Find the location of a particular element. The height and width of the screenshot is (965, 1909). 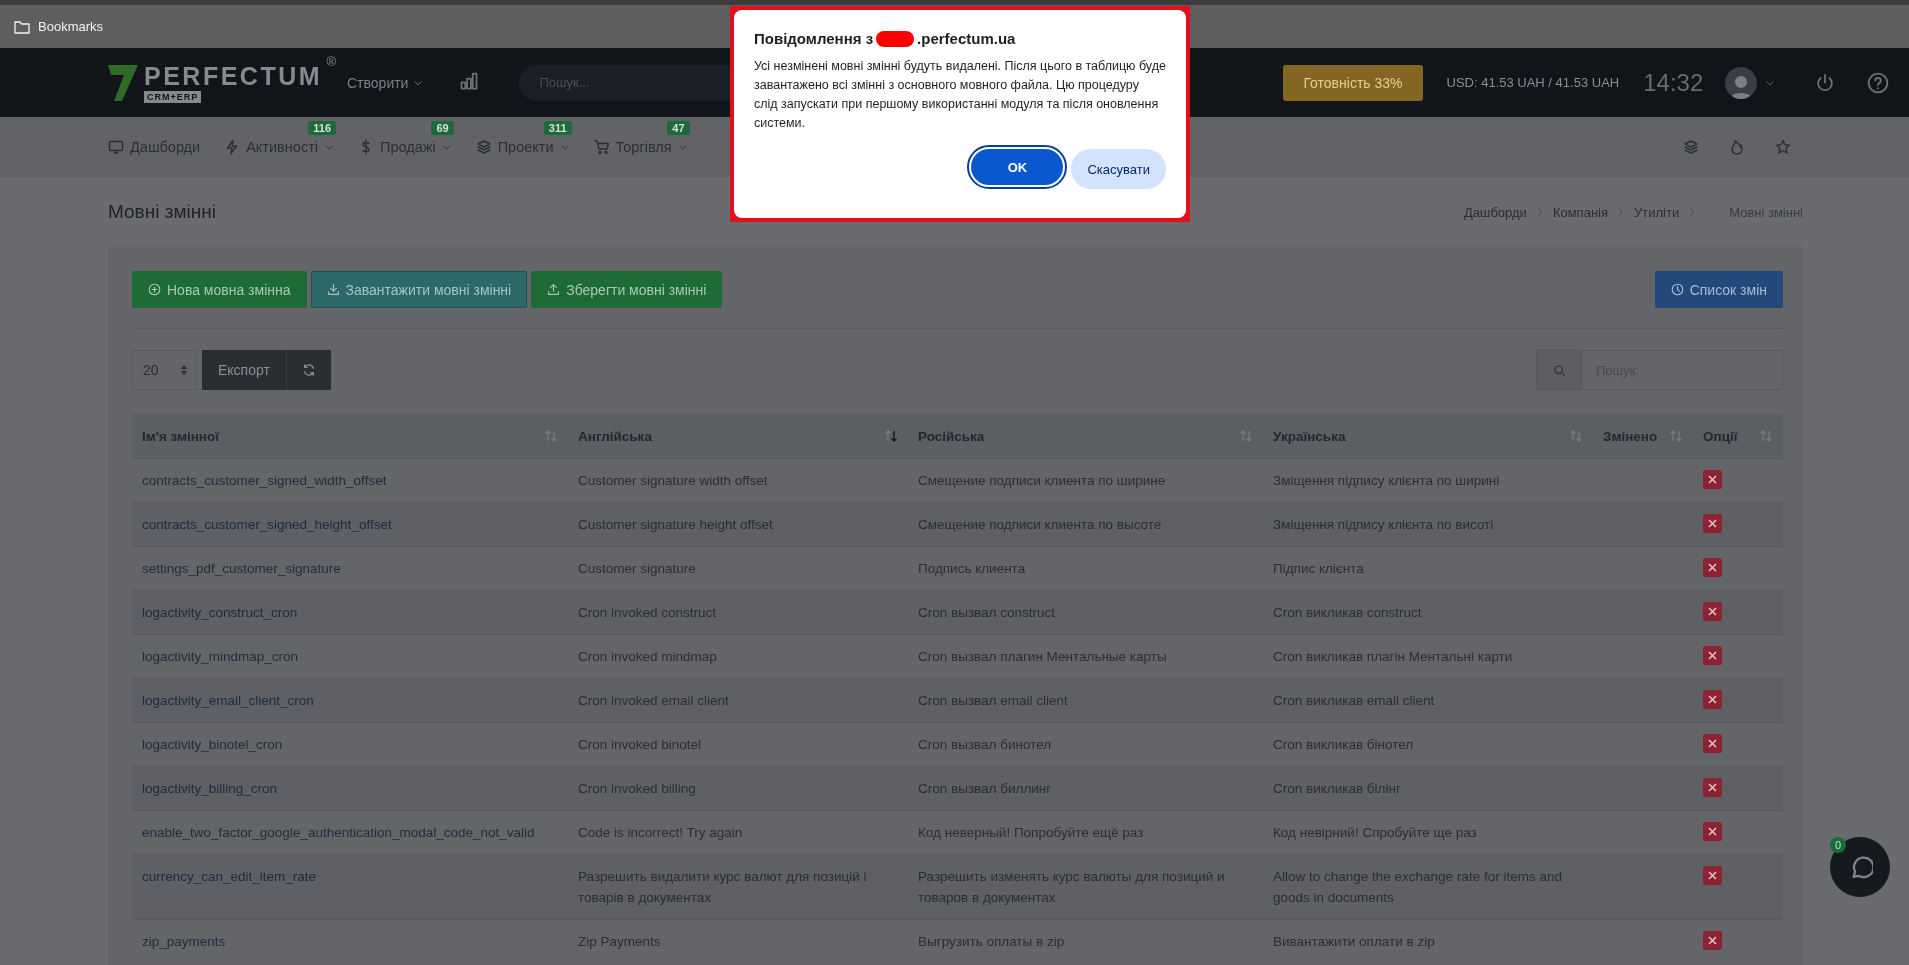

dialog-title: Повідомлення з is located at coordinates (814, 38).